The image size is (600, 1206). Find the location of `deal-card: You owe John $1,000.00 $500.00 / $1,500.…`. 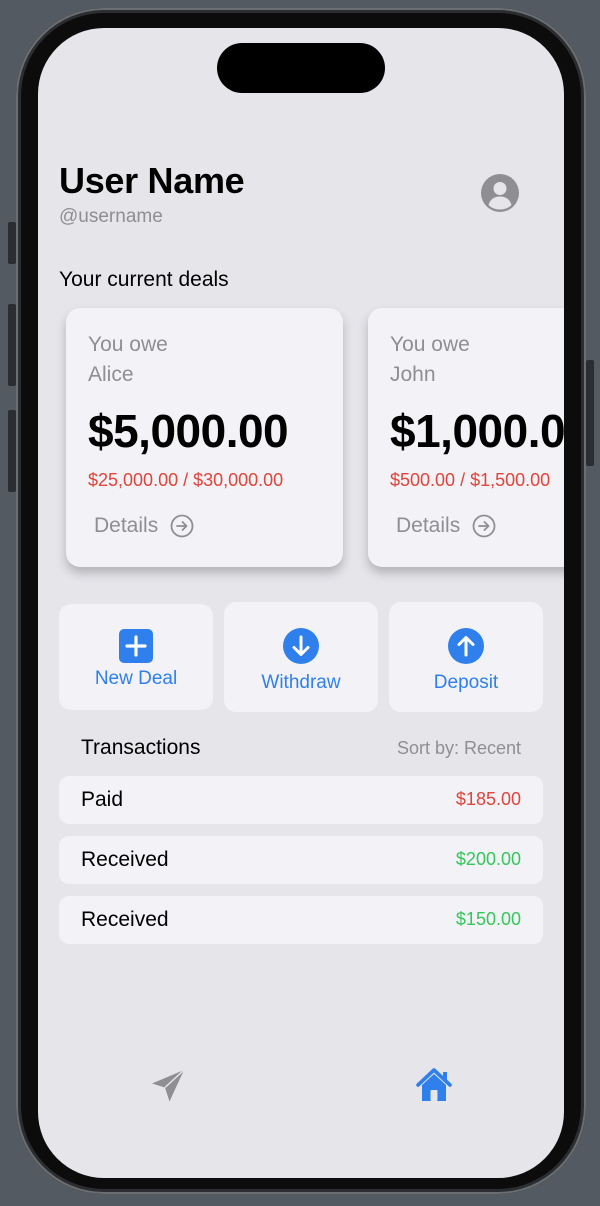

deal-card: You owe John $1,000.00 $500.00 / $1,500.… is located at coordinates (466, 437).